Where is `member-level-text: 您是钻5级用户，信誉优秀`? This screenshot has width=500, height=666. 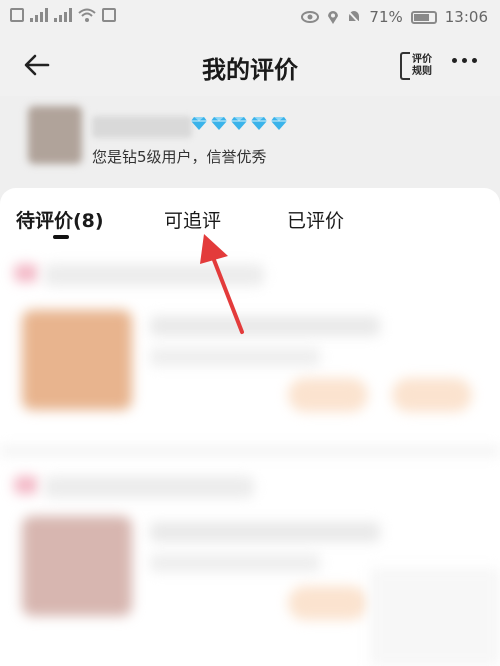
member-level-text: 您是钻5级用户，信誉优秀 is located at coordinates (179, 157).